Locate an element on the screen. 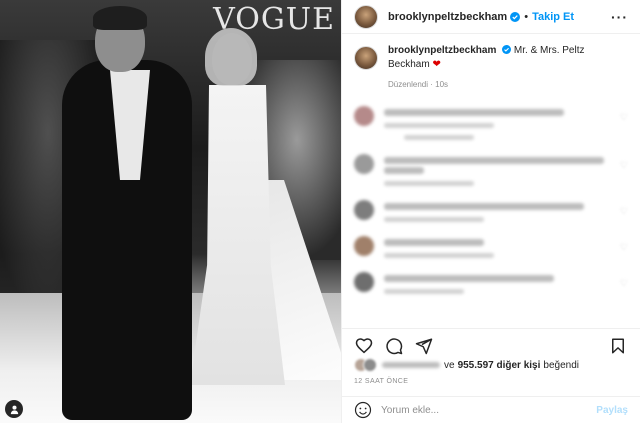 The width and height of the screenshot is (640, 423). action-bar is located at coordinates (491, 342).